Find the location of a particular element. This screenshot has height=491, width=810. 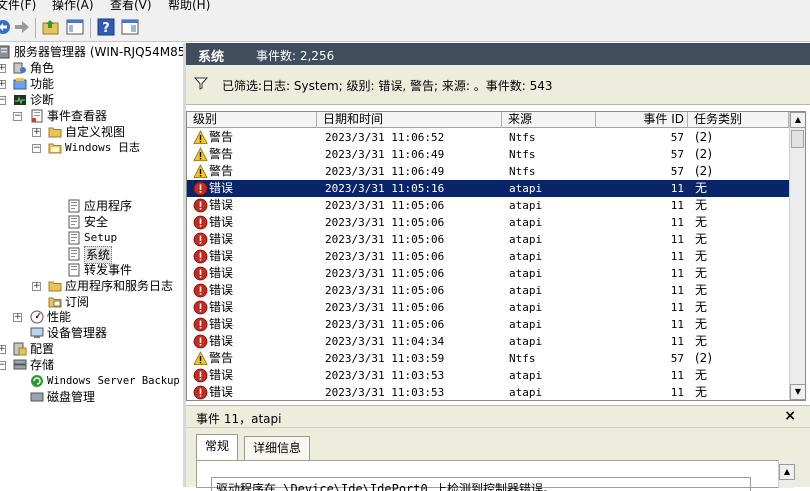

details-textbox: 驱动程序在 \Device\Ide\IdePort0 上检测到控制器错误。 is located at coordinates (481, 484).